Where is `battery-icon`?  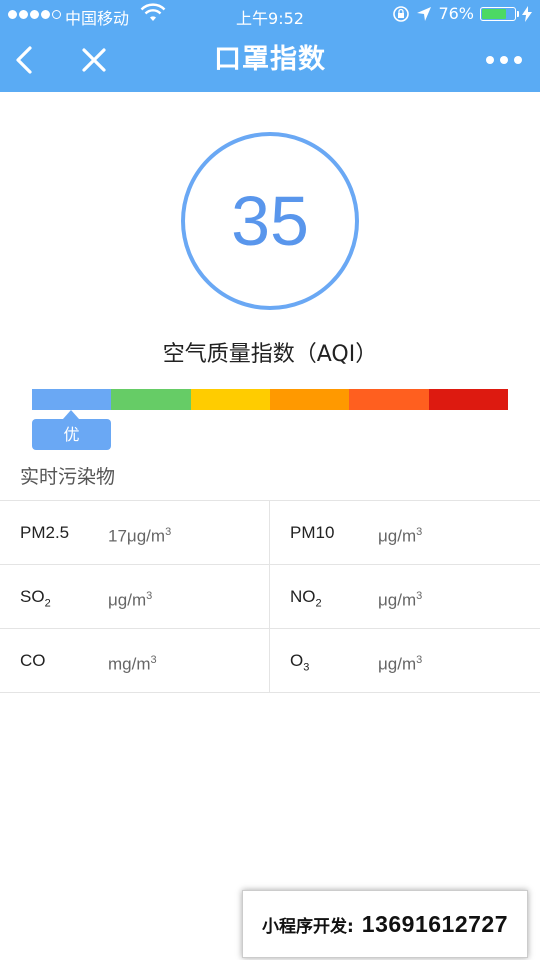 battery-icon is located at coordinates (499, 13).